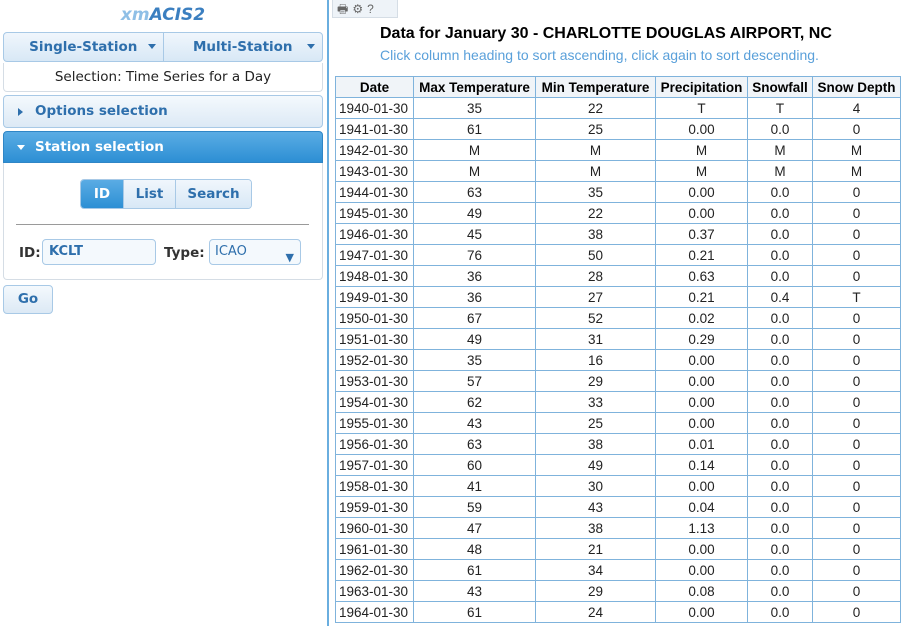 This screenshot has width=916, height=626. What do you see at coordinates (374, 339) in the screenshot?
I see `table-cell: 1951-01-30` at bounding box center [374, 339].